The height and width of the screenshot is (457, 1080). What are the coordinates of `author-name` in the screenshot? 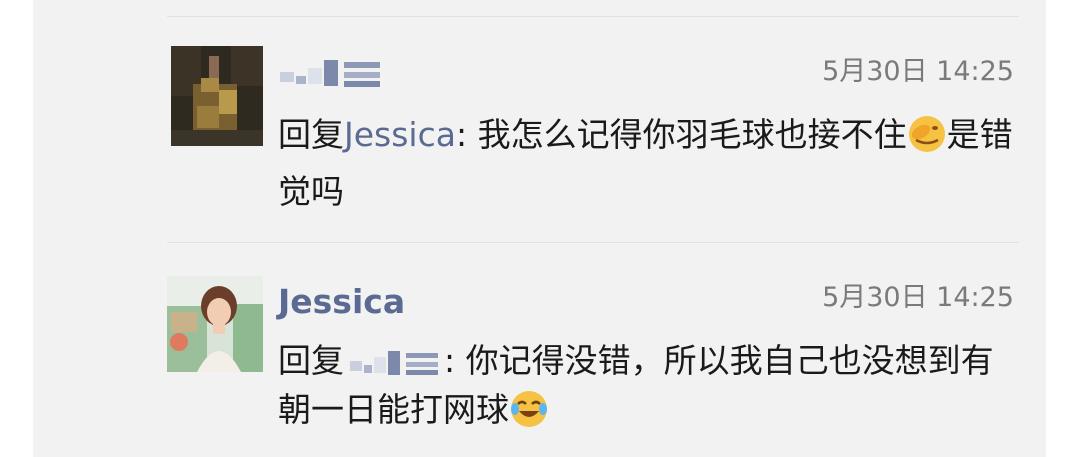 It's located at (333, 72).